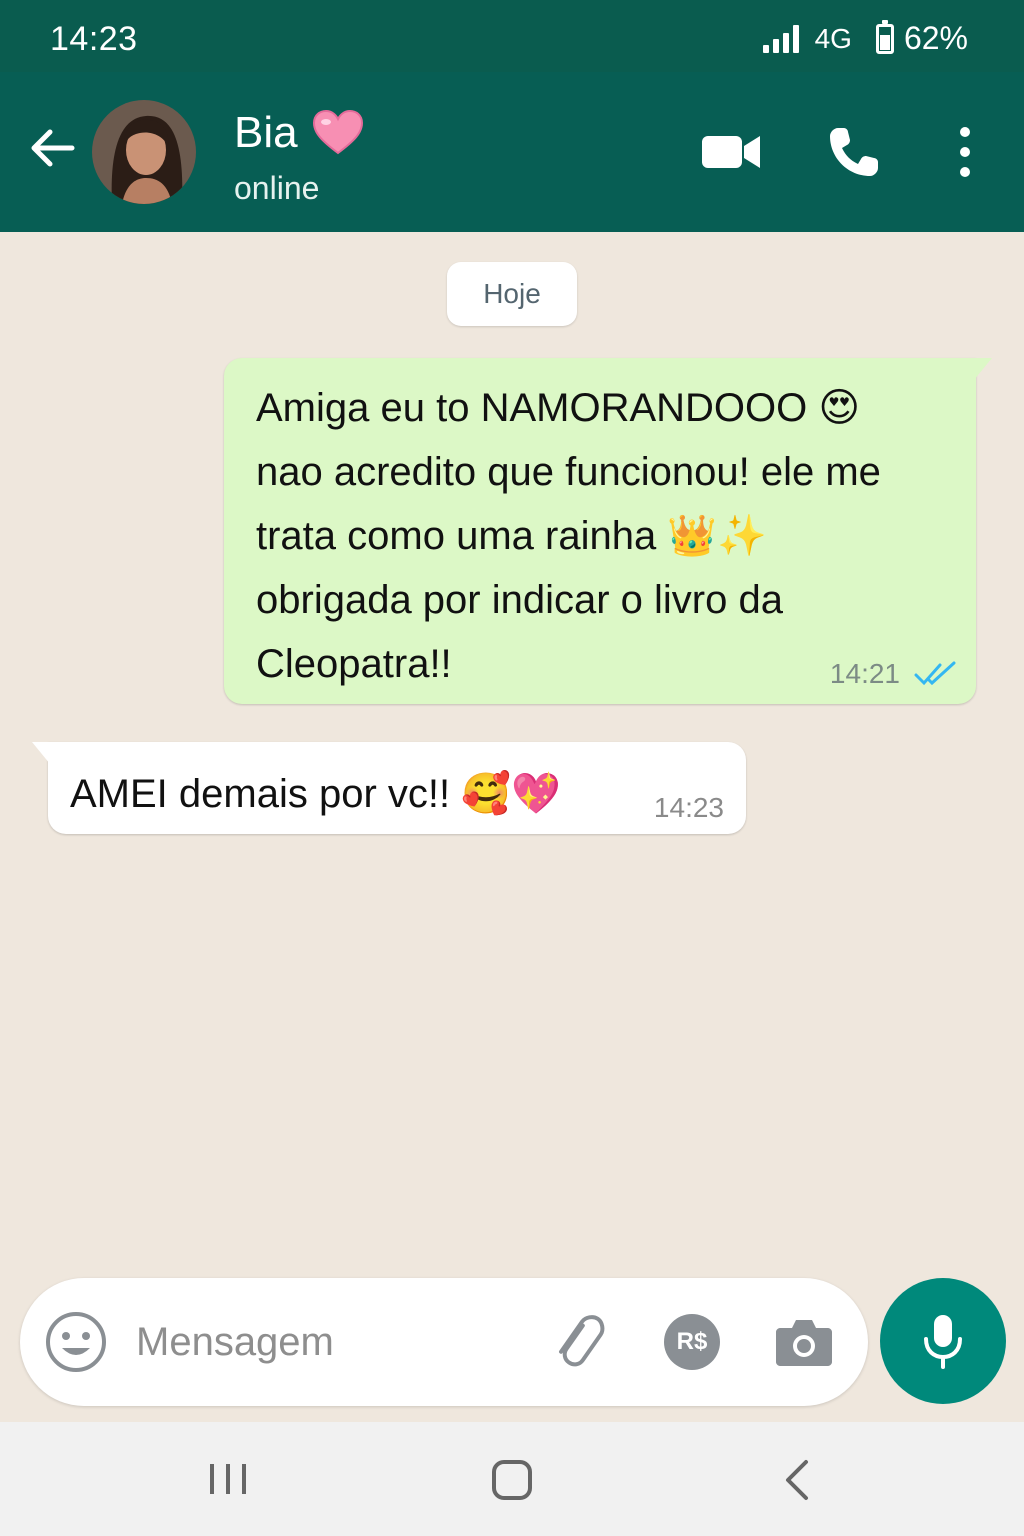  What do you see at coordinates (512, 36) in the screenshot?
I see `status-bar: 14:23 4G 62%` at bounding box center [512, 36].